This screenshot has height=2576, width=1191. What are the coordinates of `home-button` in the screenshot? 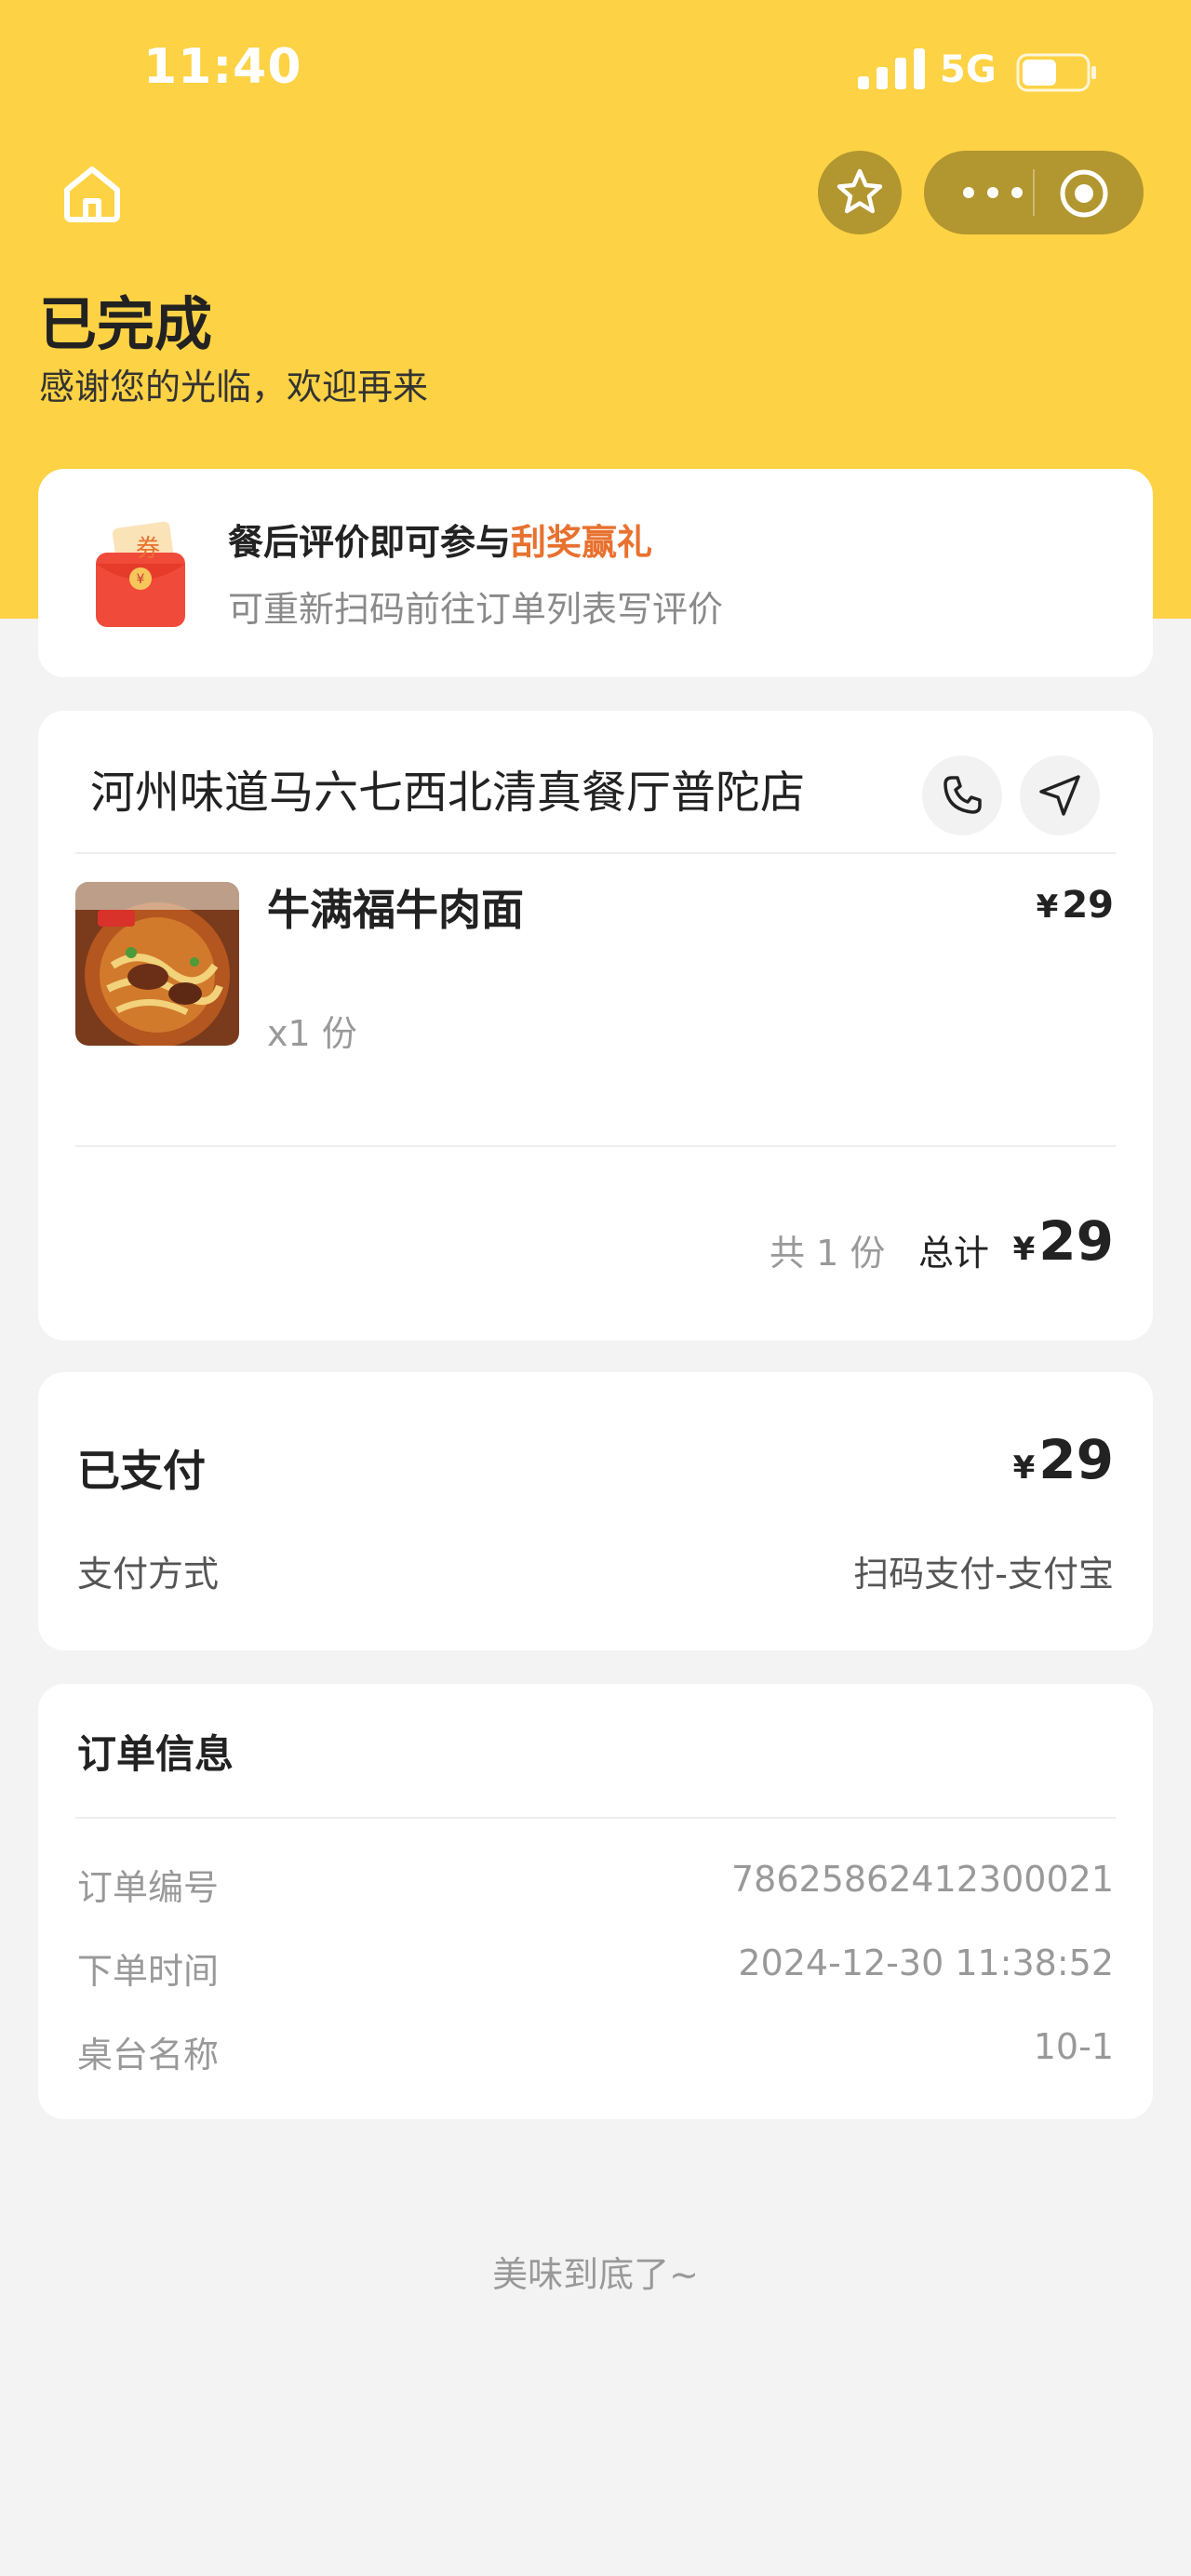 It's located at (92, 192).